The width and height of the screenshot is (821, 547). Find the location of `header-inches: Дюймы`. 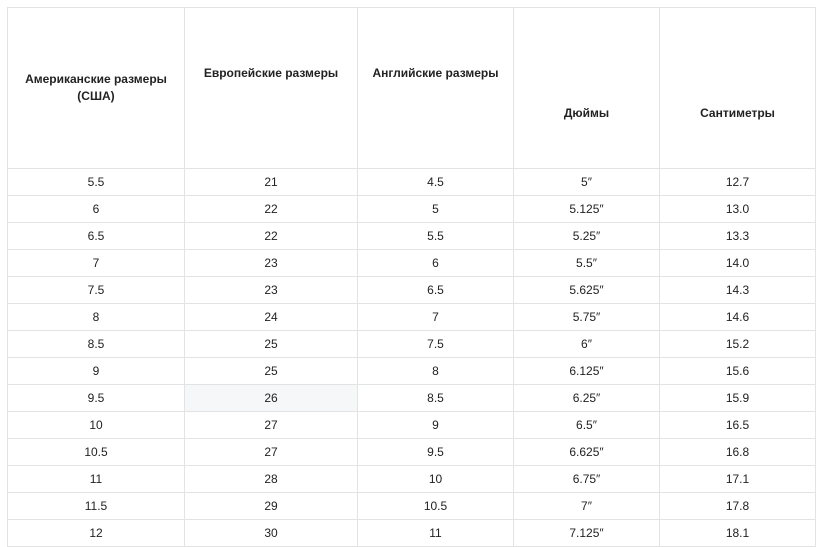

header-inches: Дюймы is located at coordinates (586, 88).